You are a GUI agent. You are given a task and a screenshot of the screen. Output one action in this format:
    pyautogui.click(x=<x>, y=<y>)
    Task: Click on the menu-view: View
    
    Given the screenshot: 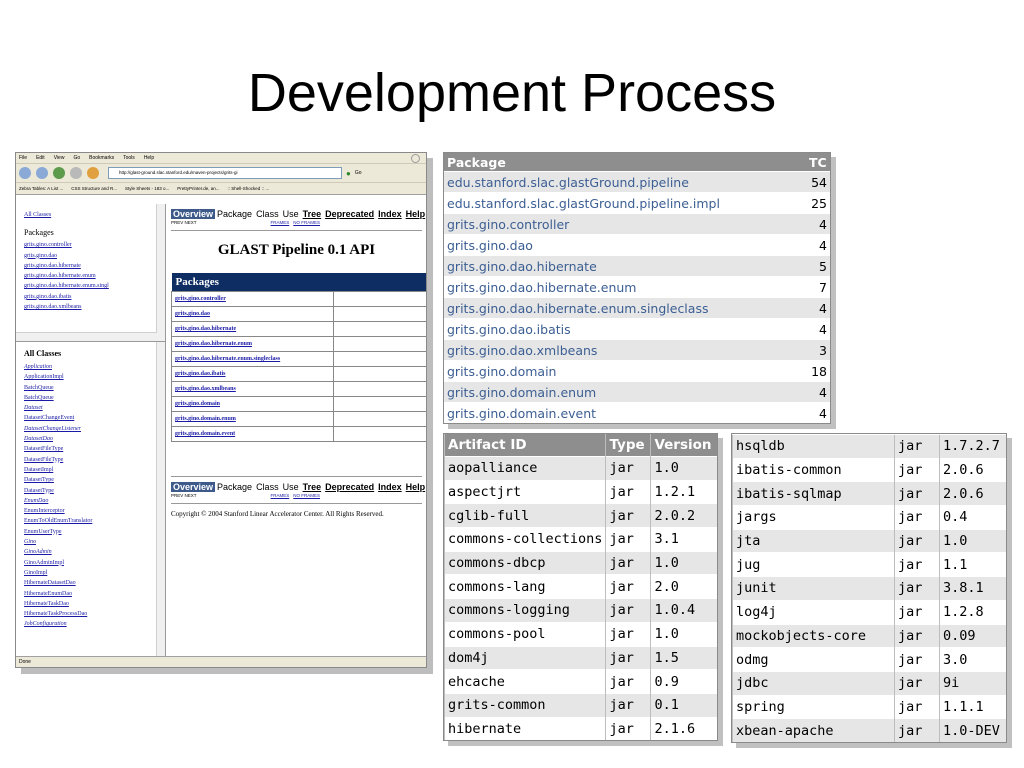 What is the action you would take?
    pyautogui.click(x=59, y=158)
    